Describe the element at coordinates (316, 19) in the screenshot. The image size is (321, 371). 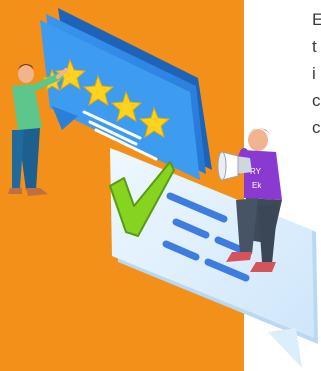
I see `side-text-line: E` at that location.